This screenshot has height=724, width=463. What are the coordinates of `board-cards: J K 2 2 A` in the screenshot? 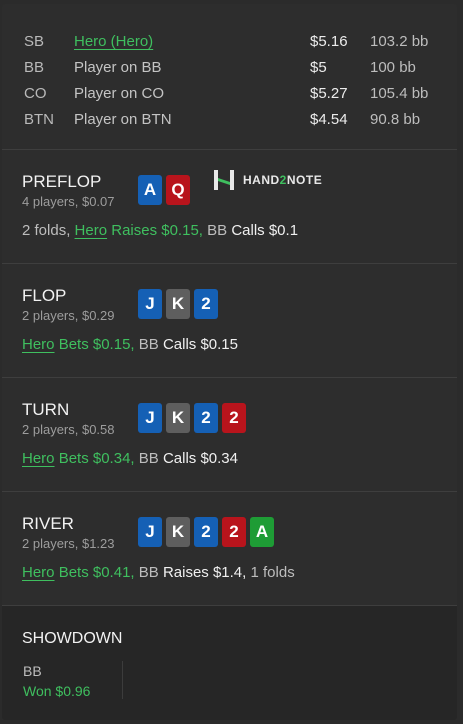 It's located at (206, 532).